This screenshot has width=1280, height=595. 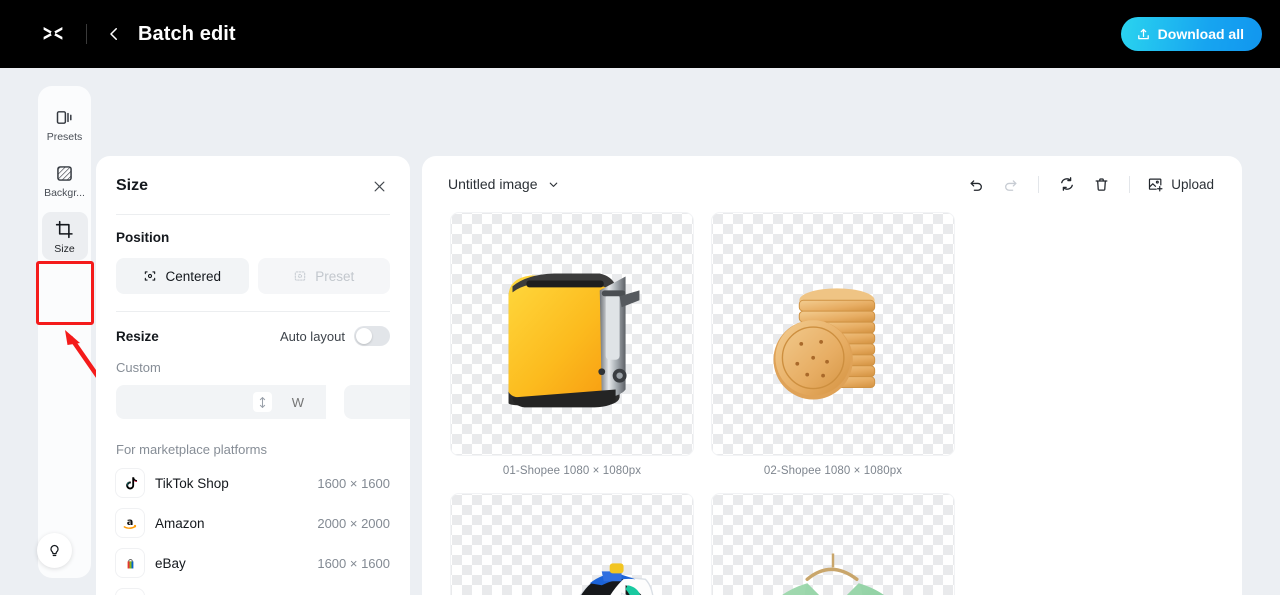 I want to click on back-button, so click(x=114, y=34).